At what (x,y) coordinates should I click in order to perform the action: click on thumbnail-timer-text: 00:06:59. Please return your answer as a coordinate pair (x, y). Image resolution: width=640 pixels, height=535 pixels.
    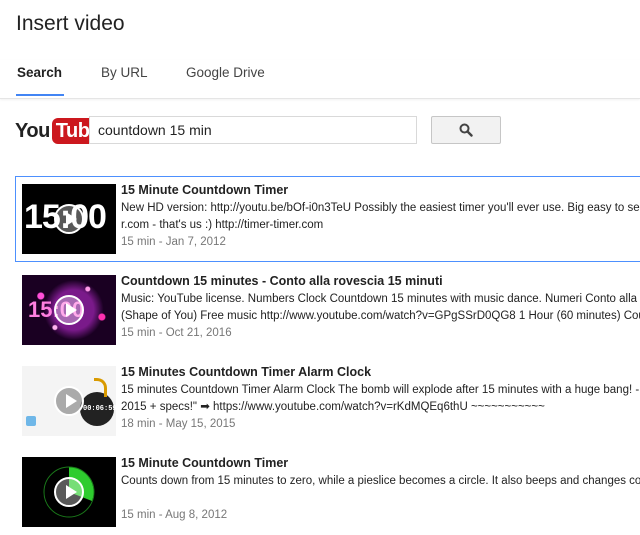
    Looking at the image, I should click on (99, 409).